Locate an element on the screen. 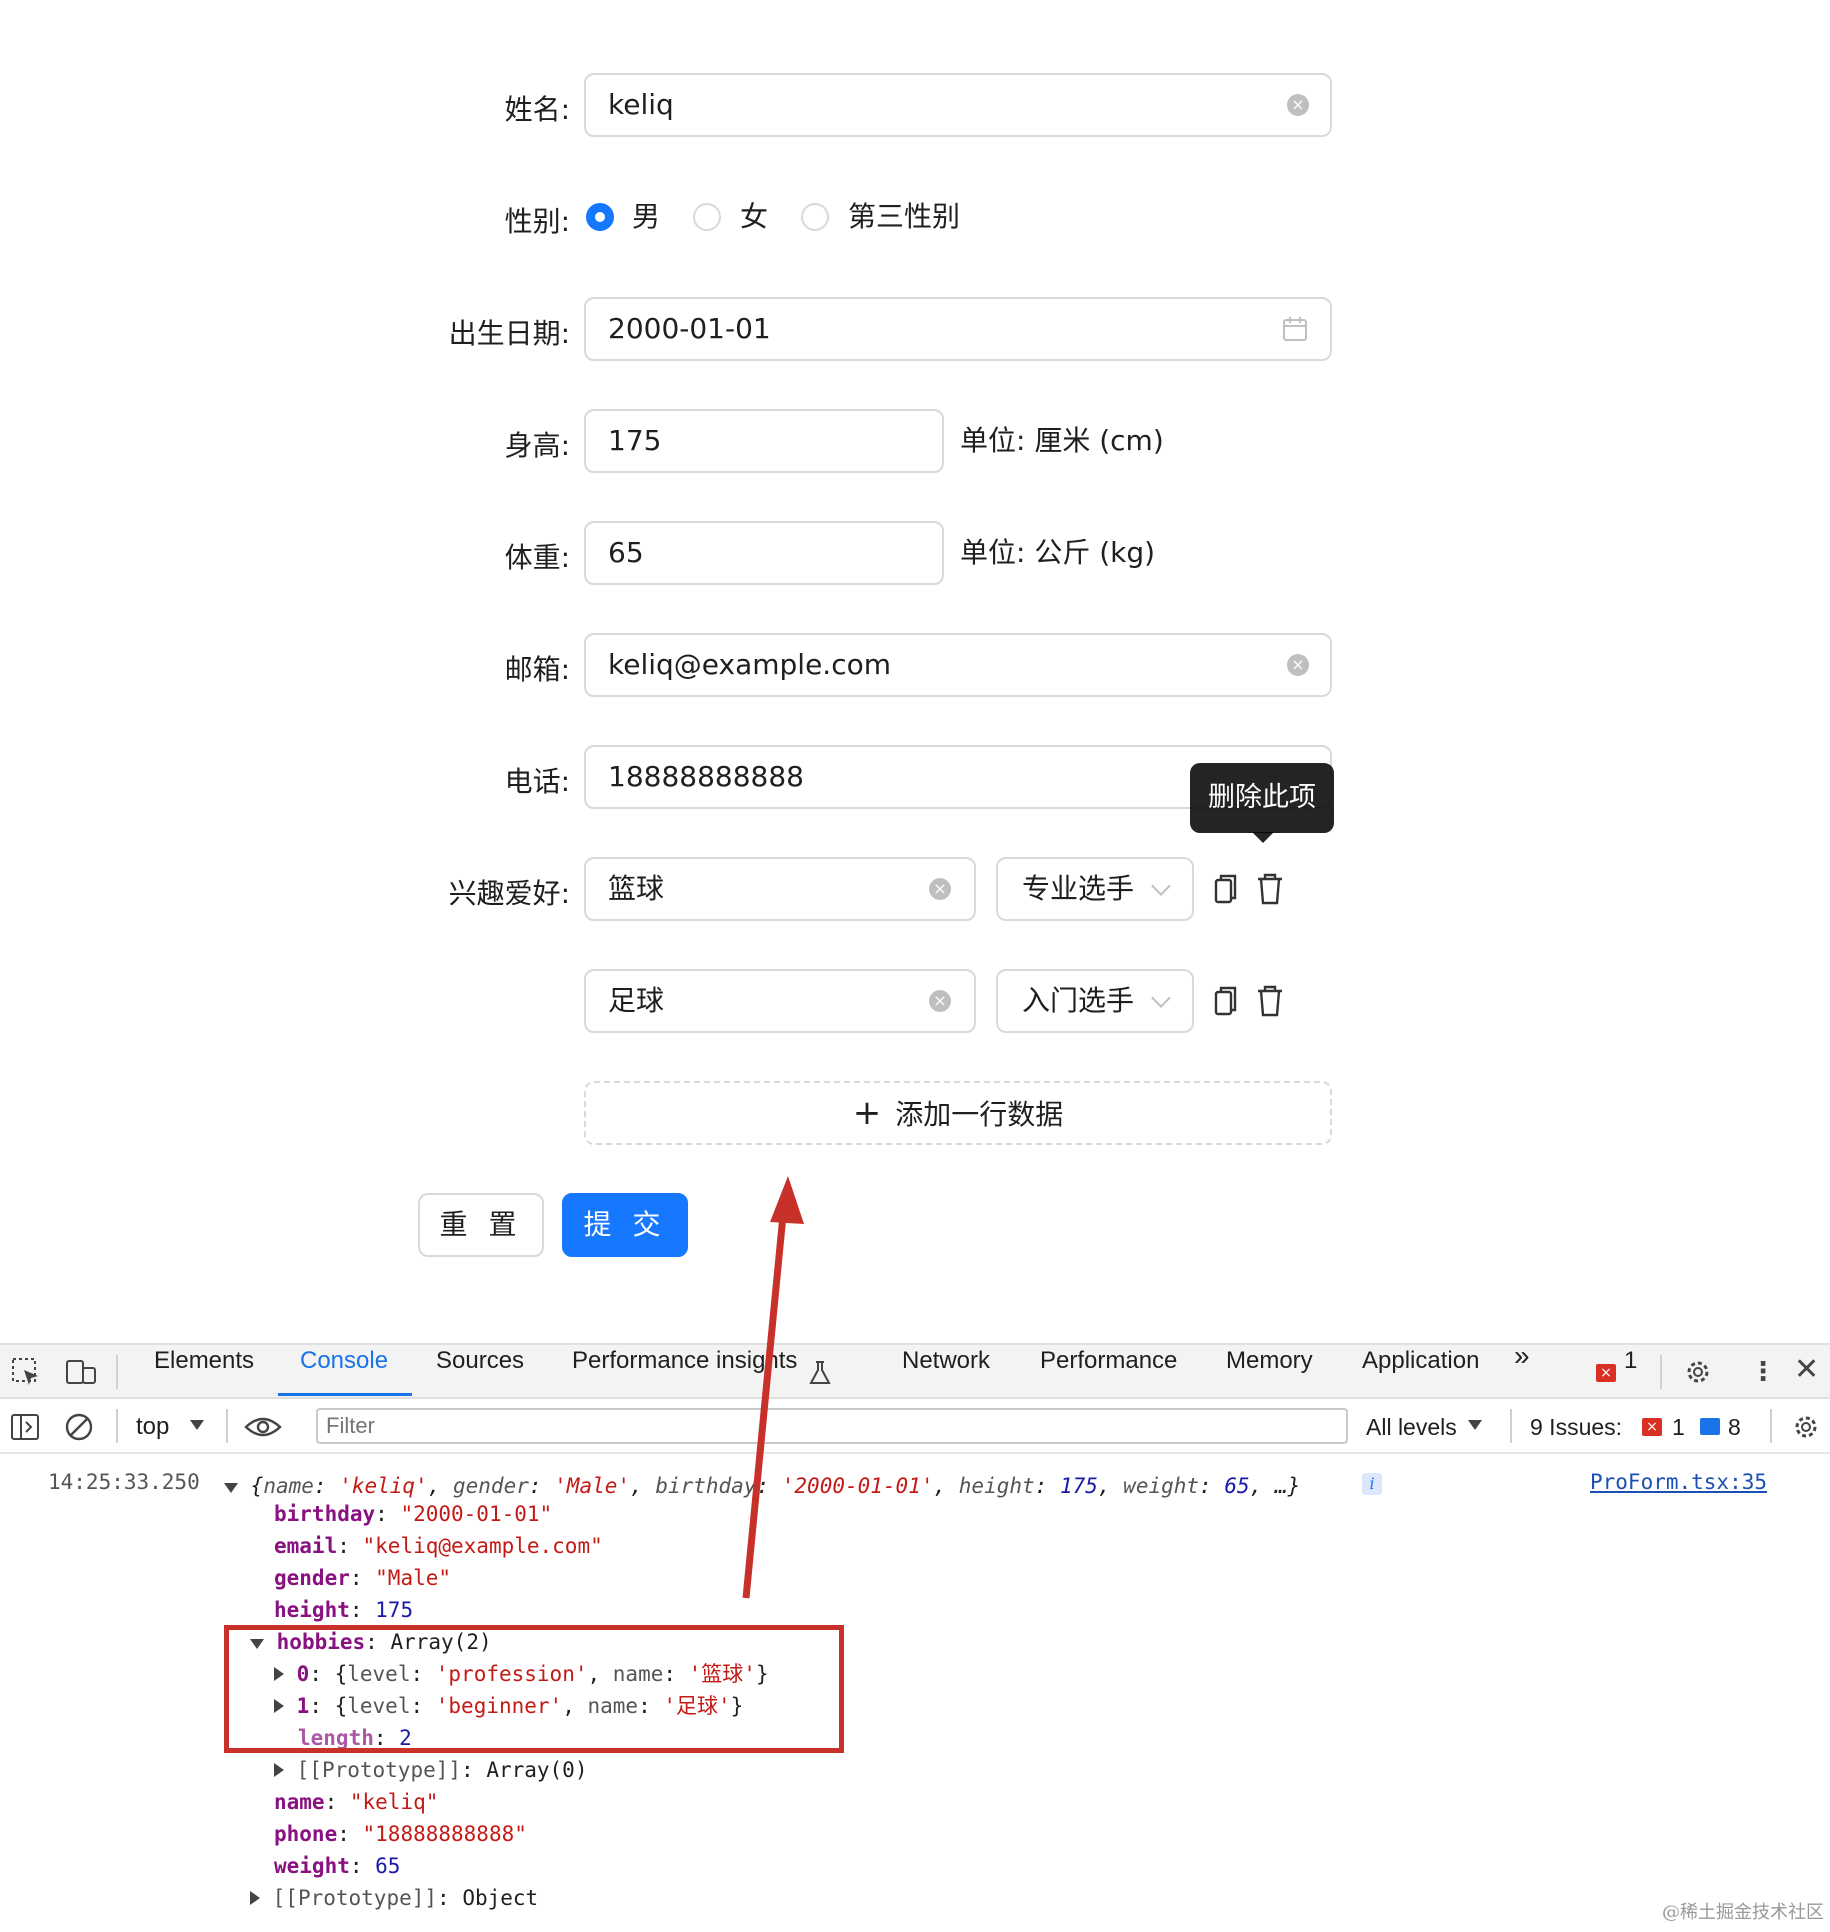 The height and width of the screenshot is (1932, 1830). watermark: @稀土掘金技术社区 is located at coordinates (1743, 1912).